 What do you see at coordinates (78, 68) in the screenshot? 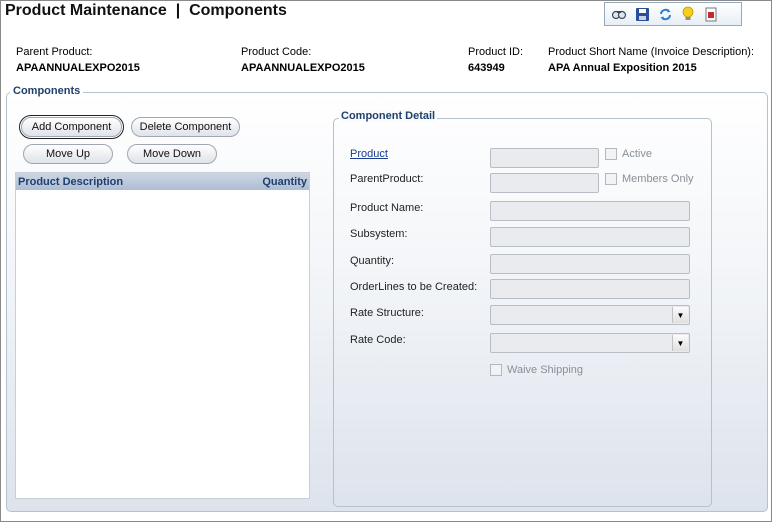
I see `parent-product-value: APAANNUALEXPO2015` at bounding box center [78, 68].